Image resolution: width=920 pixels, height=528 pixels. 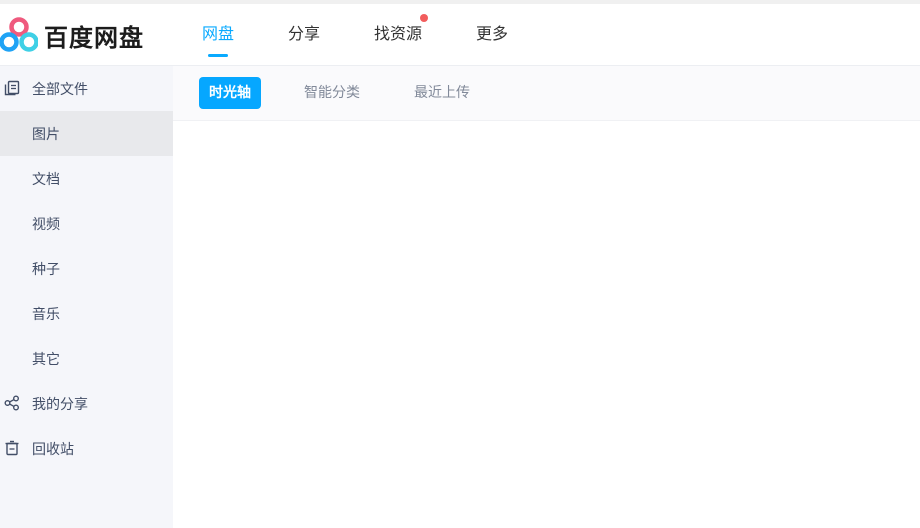 What do you see at coordinates (53, 449) in the screenshot?
I see `sidebar-item-label: 回收站` at bounding box center [53, 449].